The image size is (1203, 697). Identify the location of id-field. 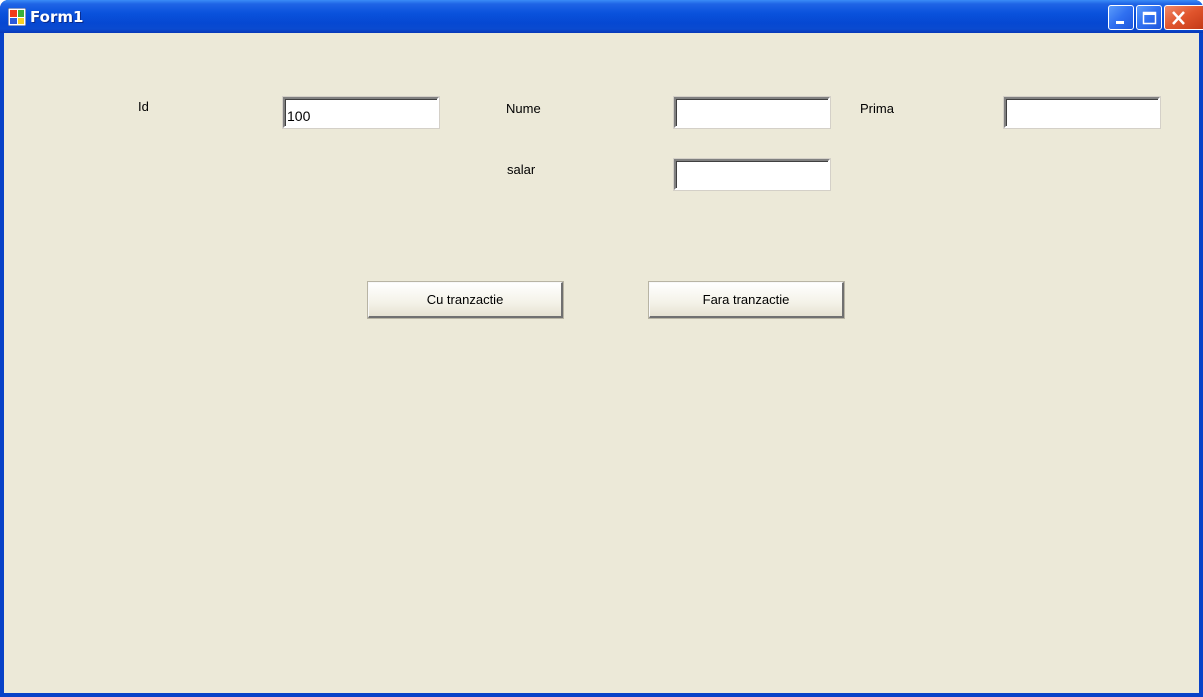
(361, 112).